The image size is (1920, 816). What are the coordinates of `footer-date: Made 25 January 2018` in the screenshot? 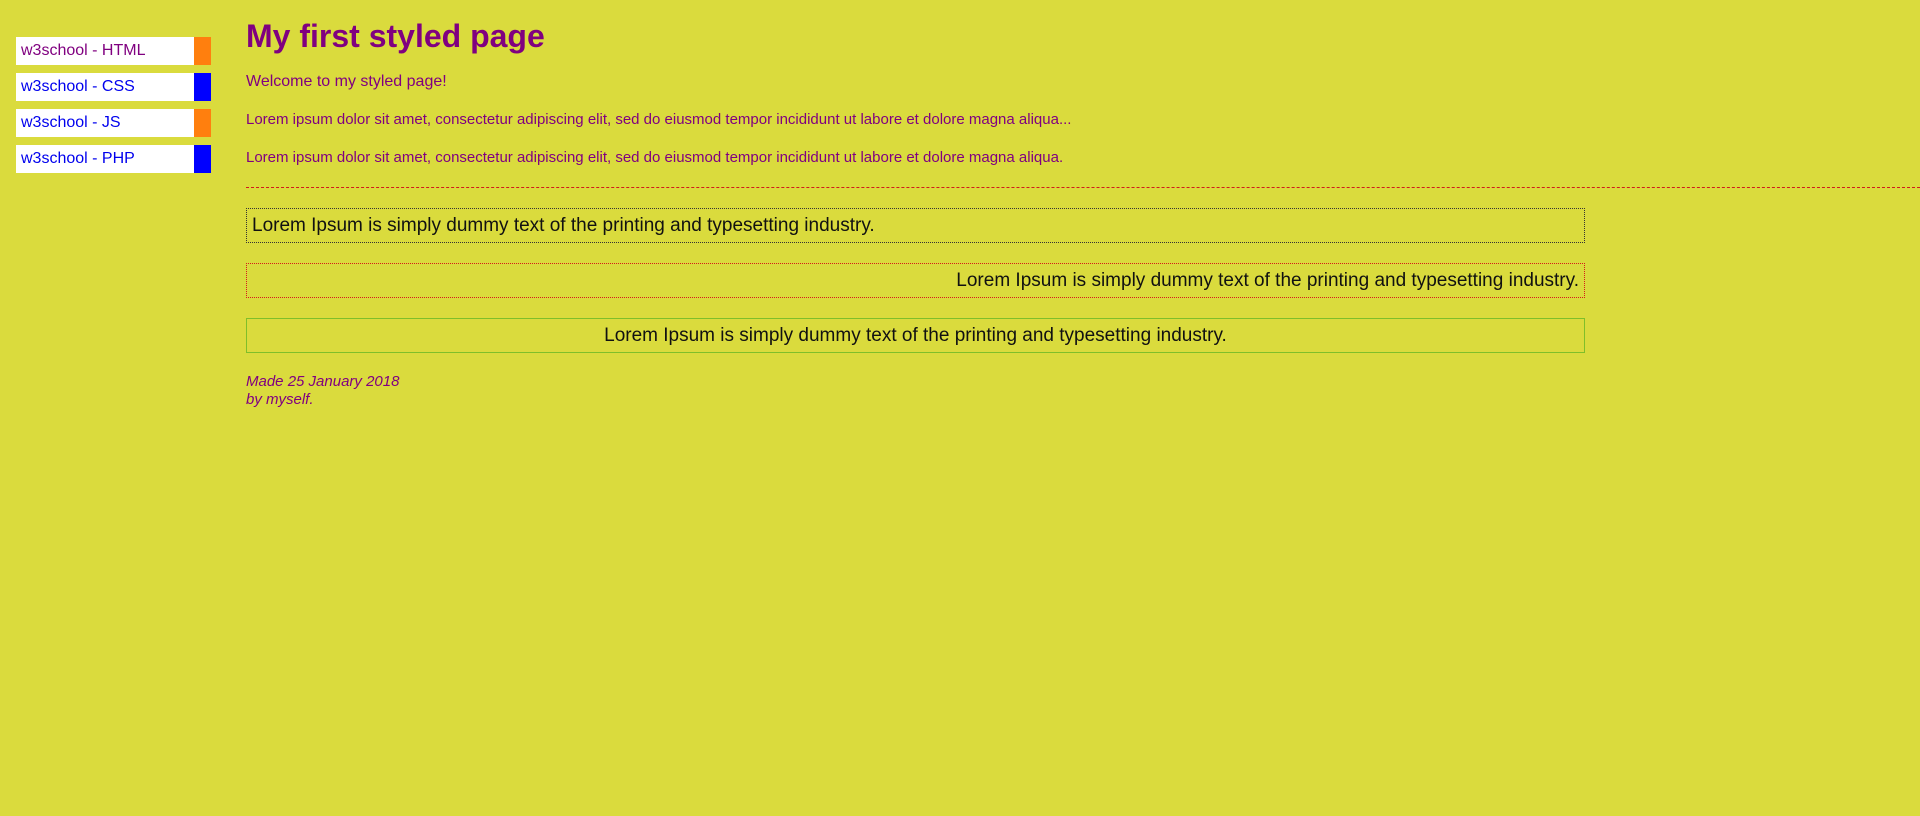 It's located at (323, 381).